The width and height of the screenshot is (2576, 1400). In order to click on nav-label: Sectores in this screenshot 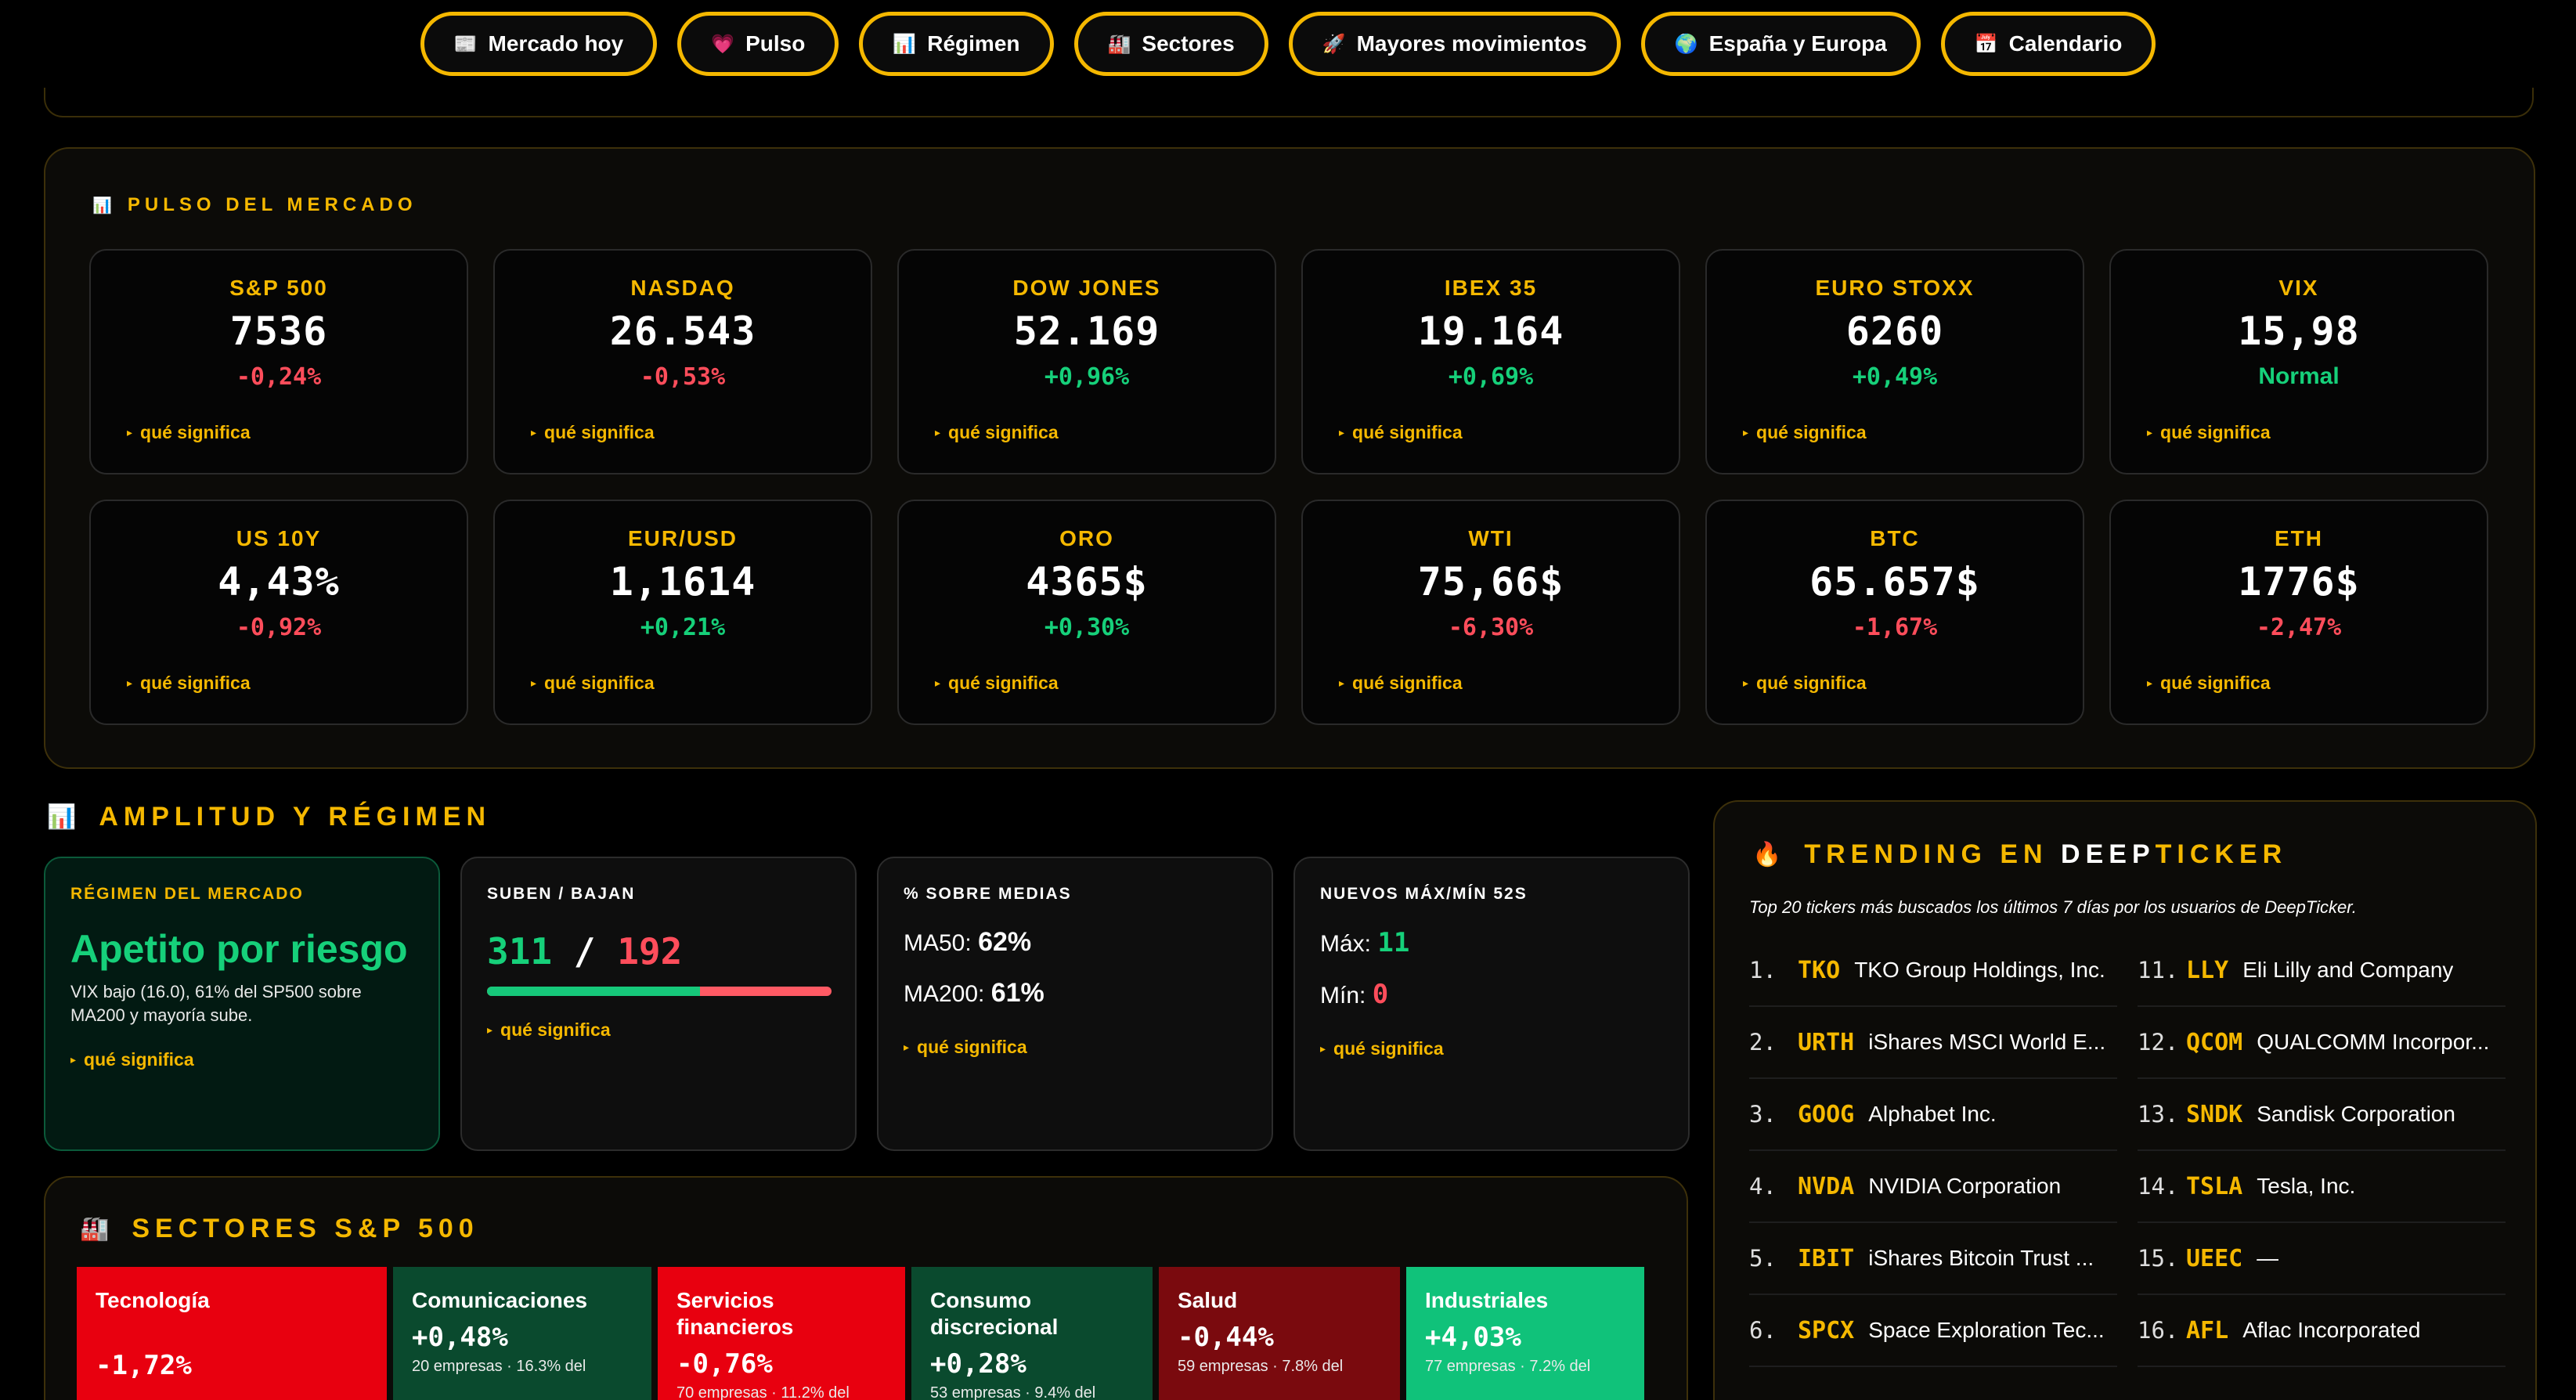, I will do `click(1188, 44)`.